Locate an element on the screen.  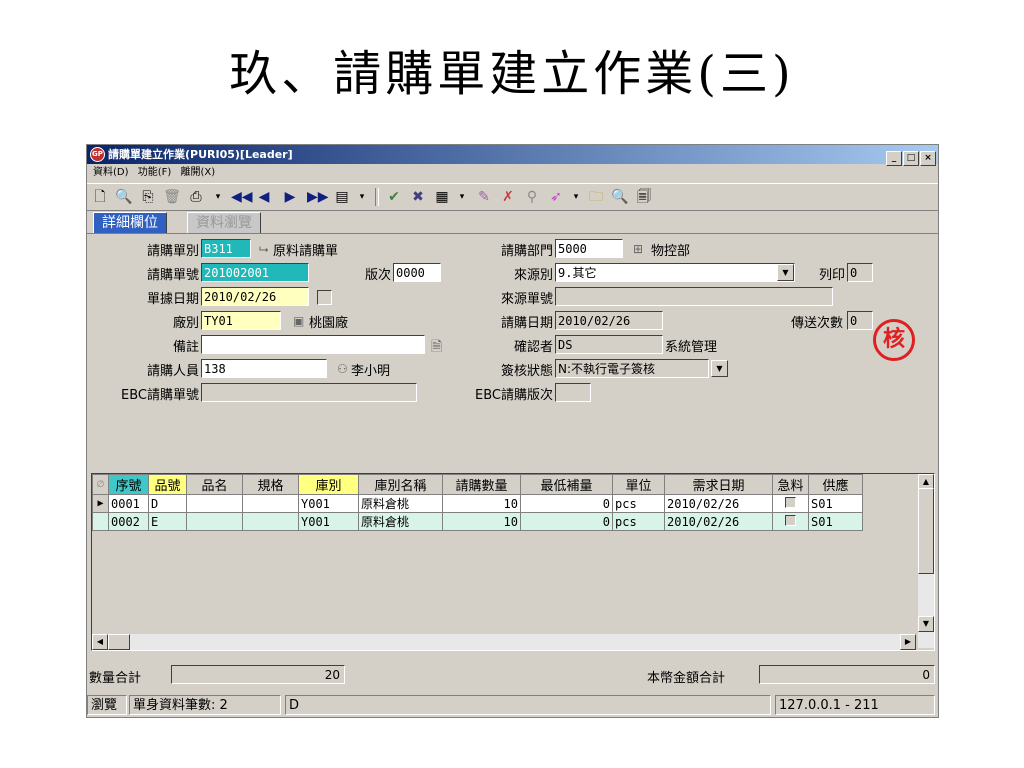
menu-function: 功能(F) is located at coordinates (155, 172).